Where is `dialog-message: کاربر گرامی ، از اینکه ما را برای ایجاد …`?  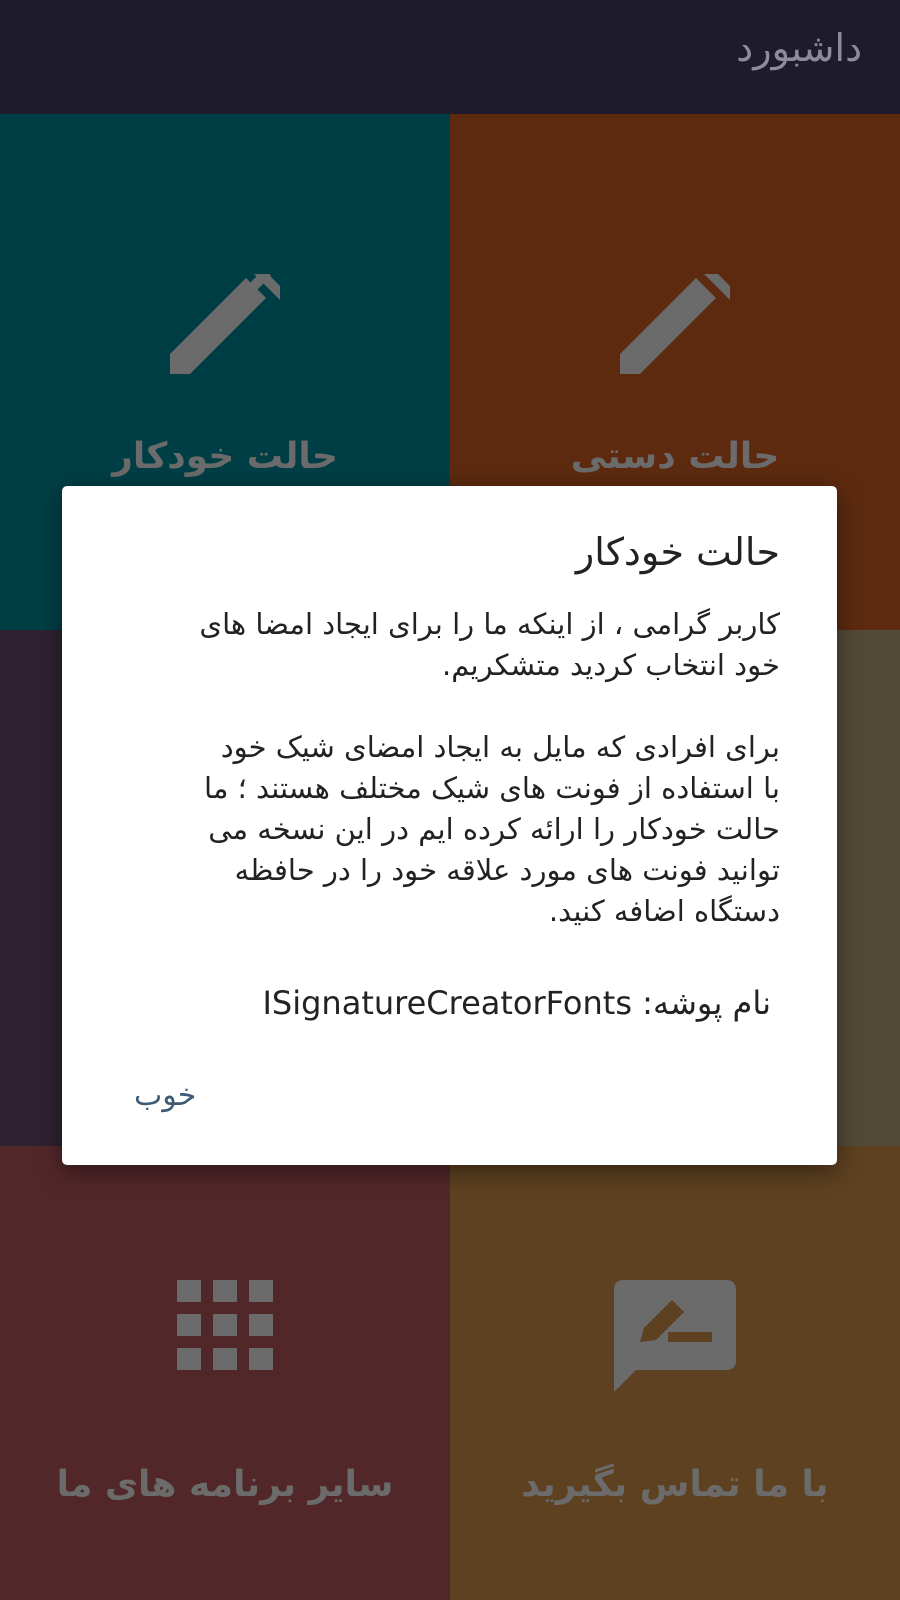 dialog-message: کاربر گرامی ، از اینکه ما را برای ایجاد … is located at coordinates (460, 768).